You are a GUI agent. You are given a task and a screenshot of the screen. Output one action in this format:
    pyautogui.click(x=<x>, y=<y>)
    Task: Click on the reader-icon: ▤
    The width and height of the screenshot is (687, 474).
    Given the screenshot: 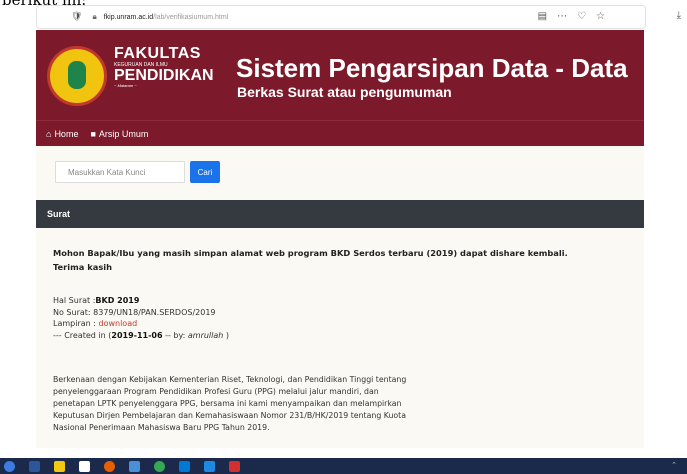 What is the action you would take?
    pyautogui.click(x=542, y=16)
    